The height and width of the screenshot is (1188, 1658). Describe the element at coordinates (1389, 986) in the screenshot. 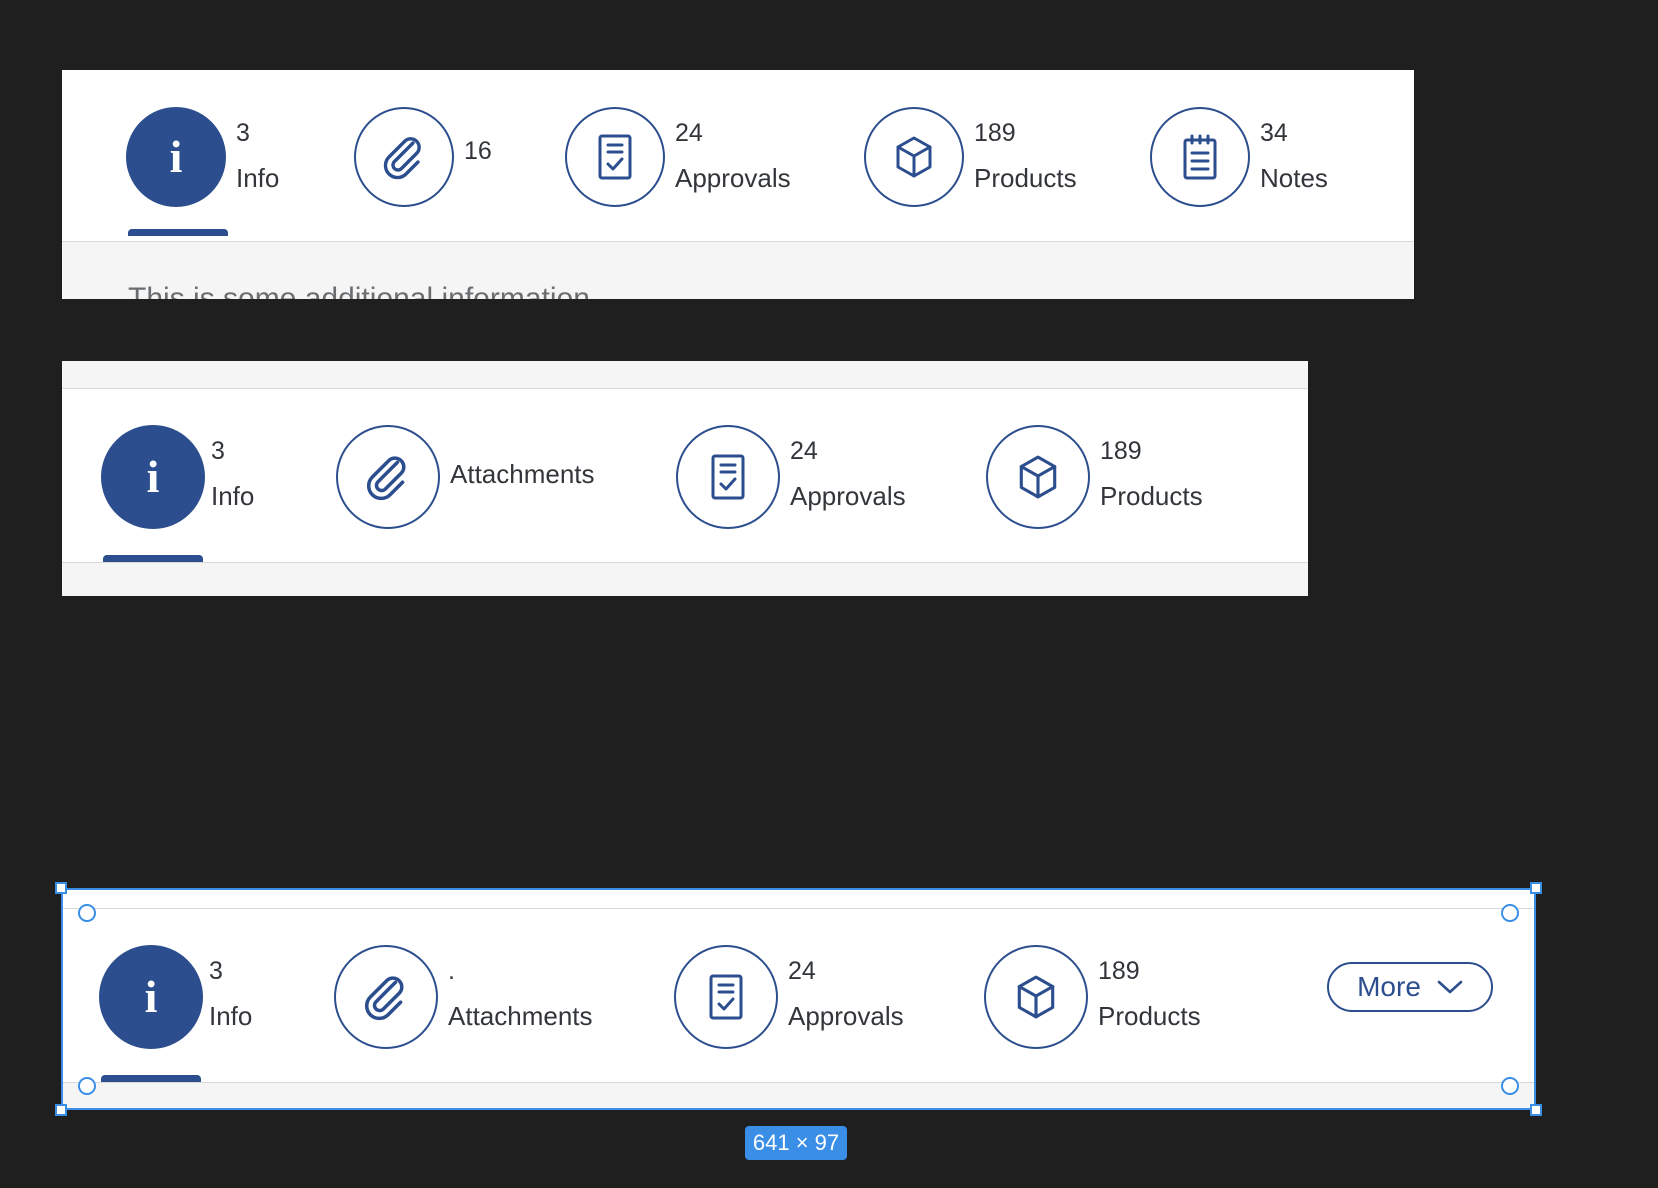

I see `more-button-label: More` at that location.